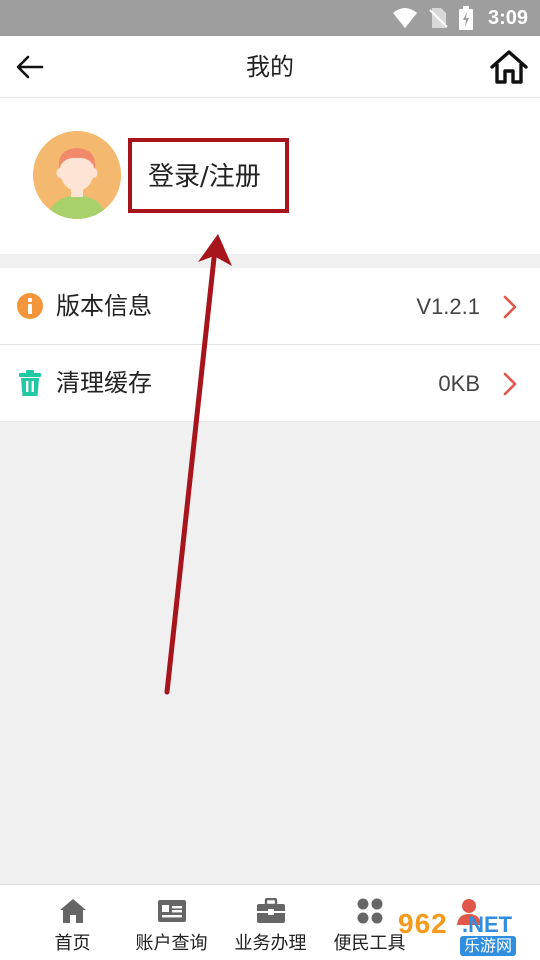  Describe the element at coordinates (423, 923) in the screenshot. I see `watermark-number: 962` at that location.